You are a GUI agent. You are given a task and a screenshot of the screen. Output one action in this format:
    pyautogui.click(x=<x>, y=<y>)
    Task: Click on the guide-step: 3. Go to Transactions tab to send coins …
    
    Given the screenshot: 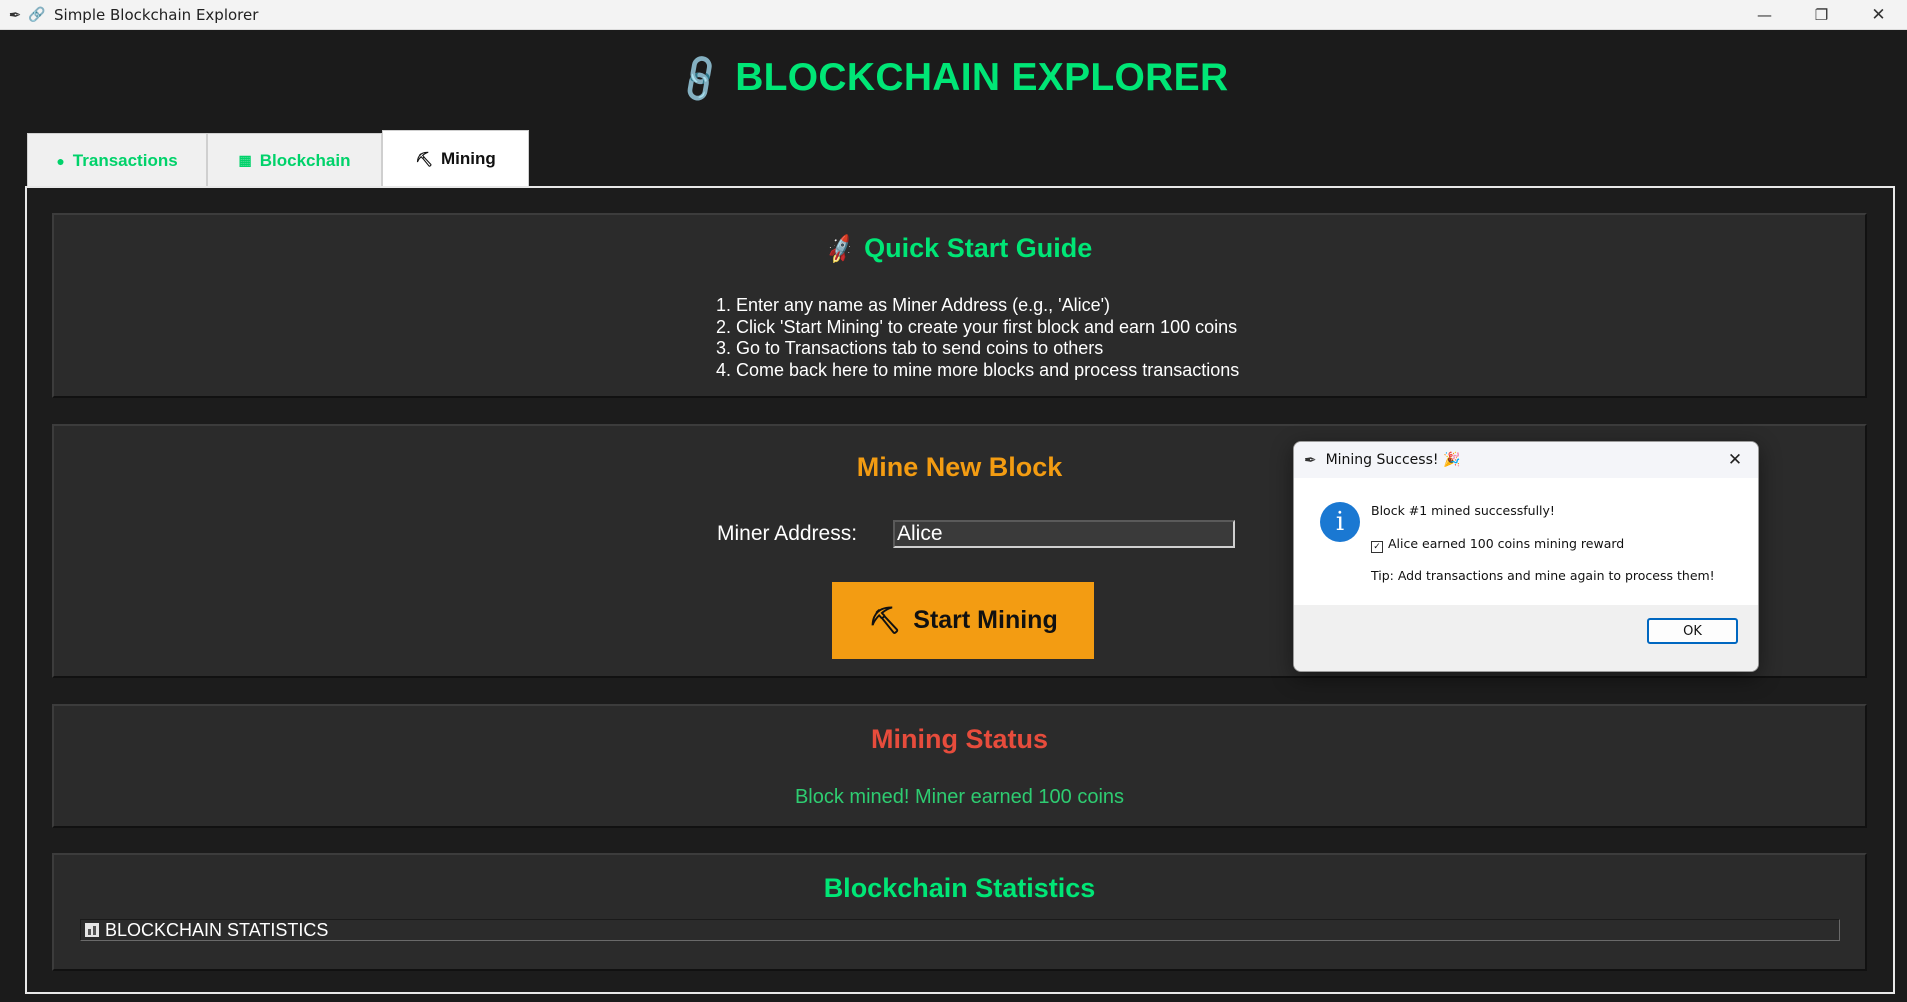 What is the action you would take?
    pyautogui.click(x=910, y=348)
    